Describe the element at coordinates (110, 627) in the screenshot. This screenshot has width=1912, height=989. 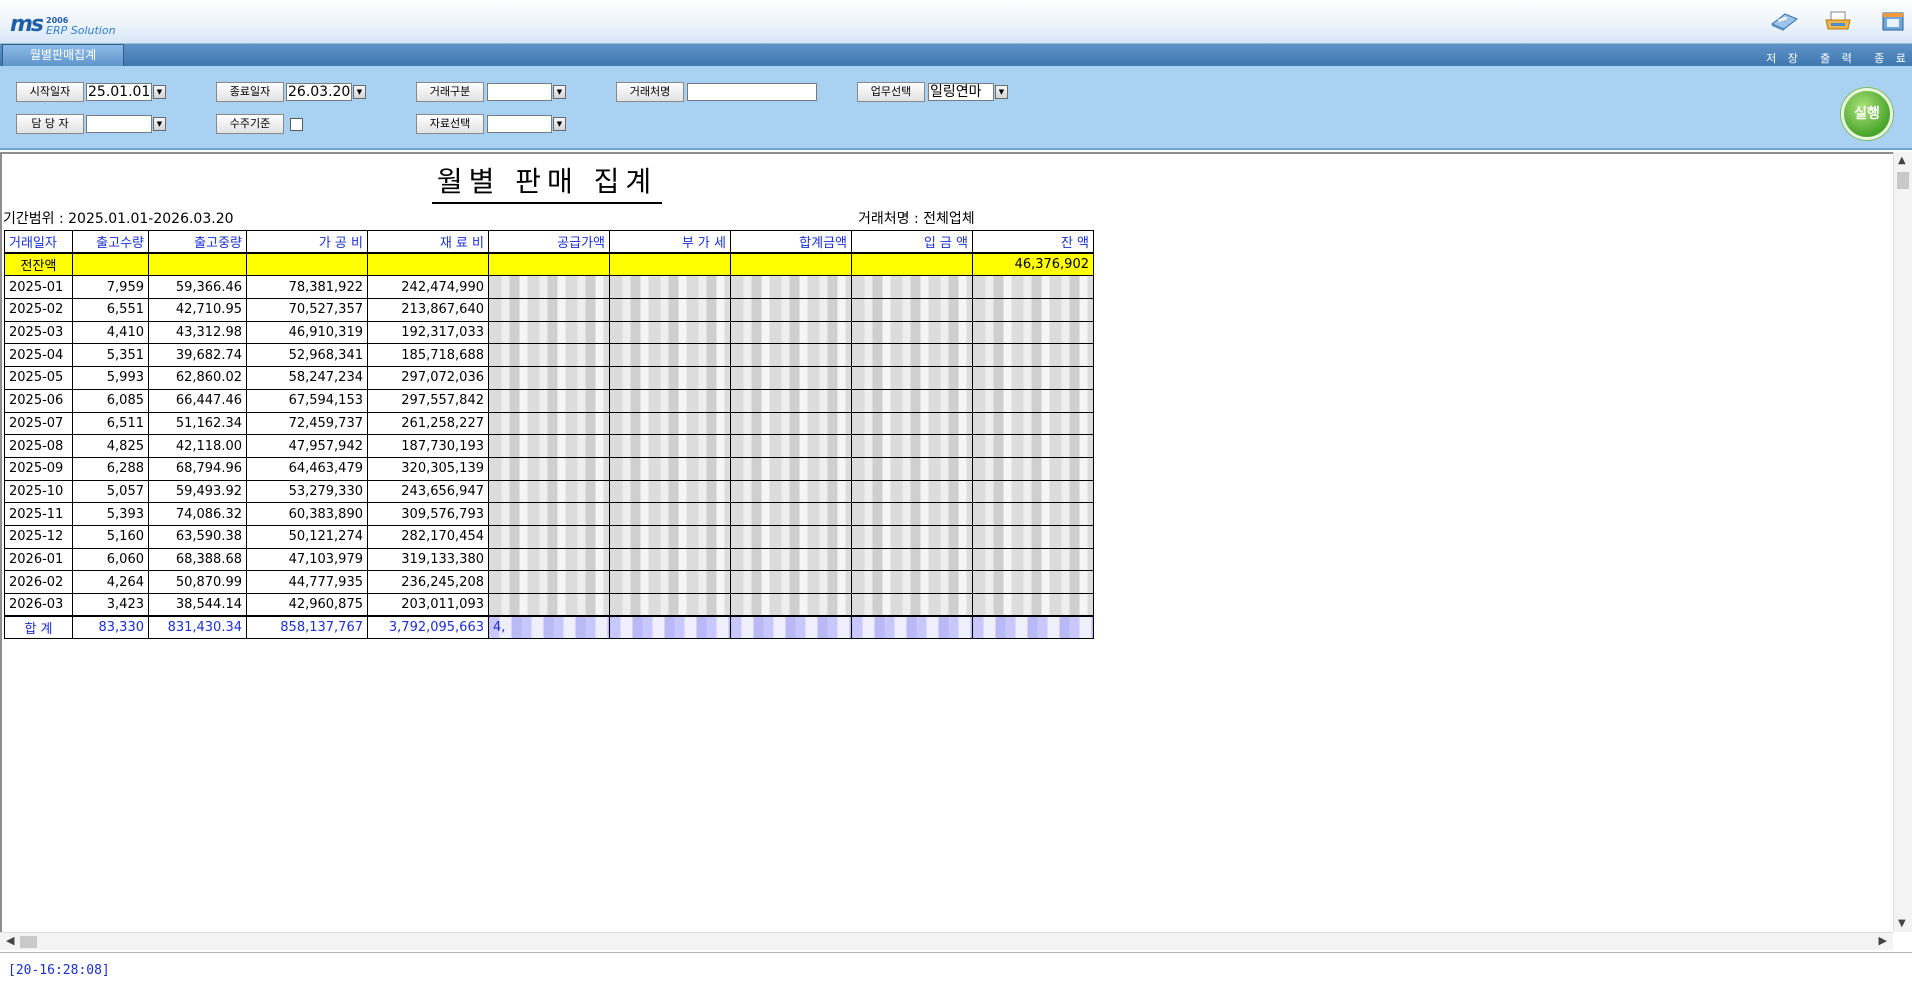
I see `total-qty: 83,330` at that location.